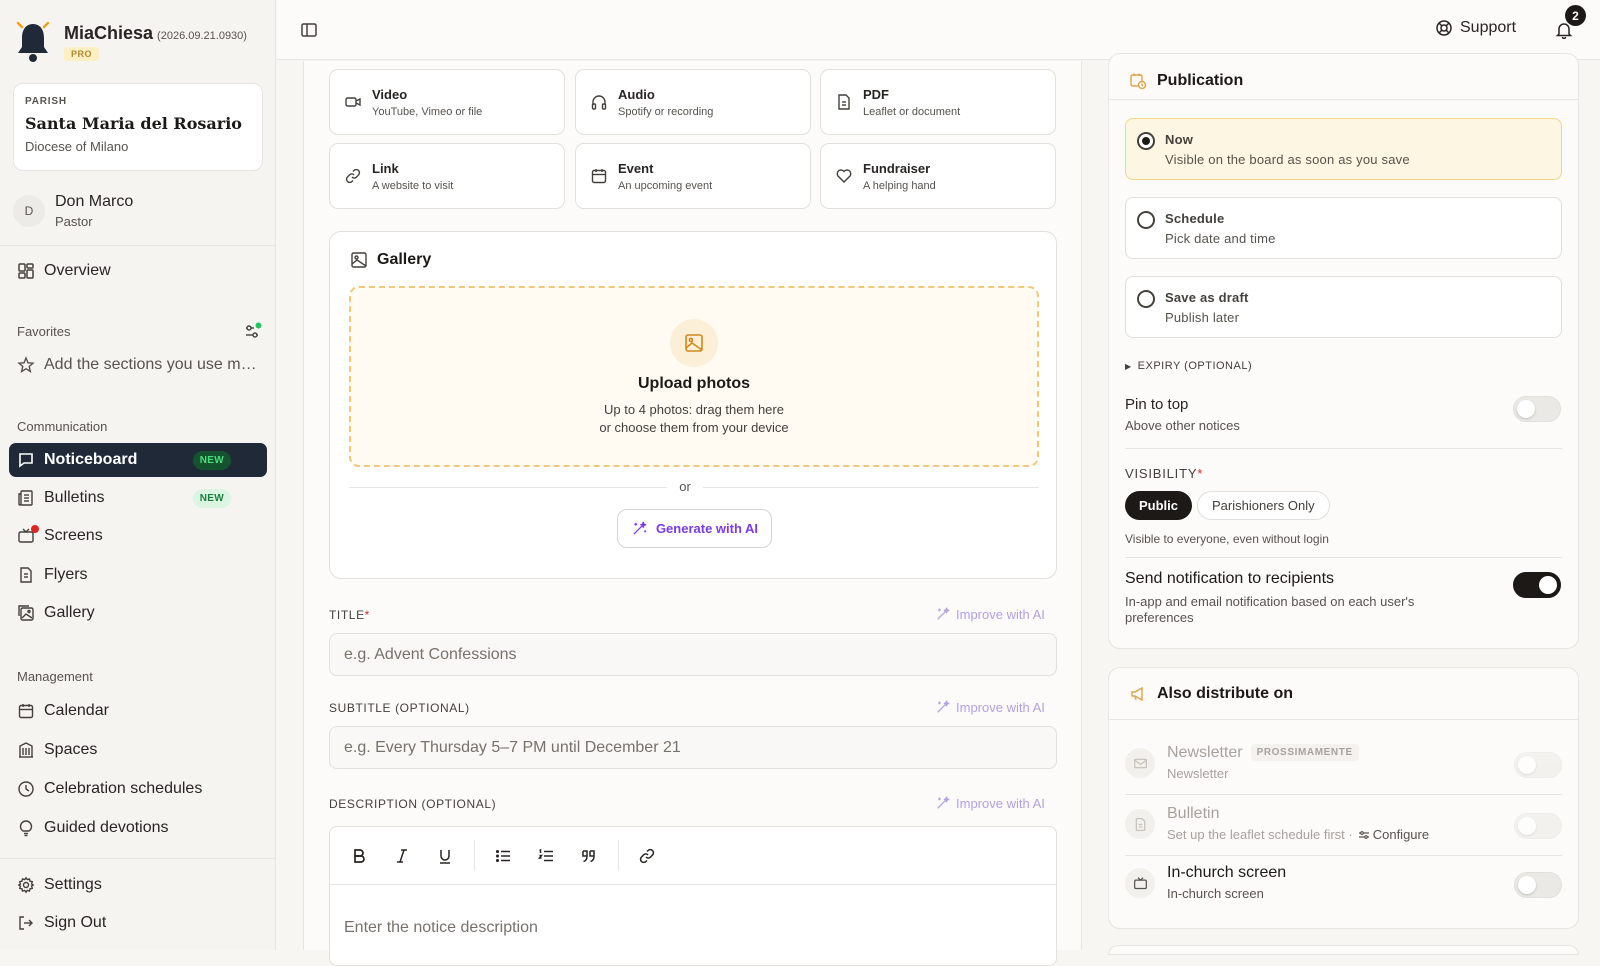 Image resolution: width=1600 pixels, height=966 pixels. What do you see at coordinates (75, 922) in the screenshot?
I see `sidebar-item-label: Sign Out` at bounding box center [75, 922].